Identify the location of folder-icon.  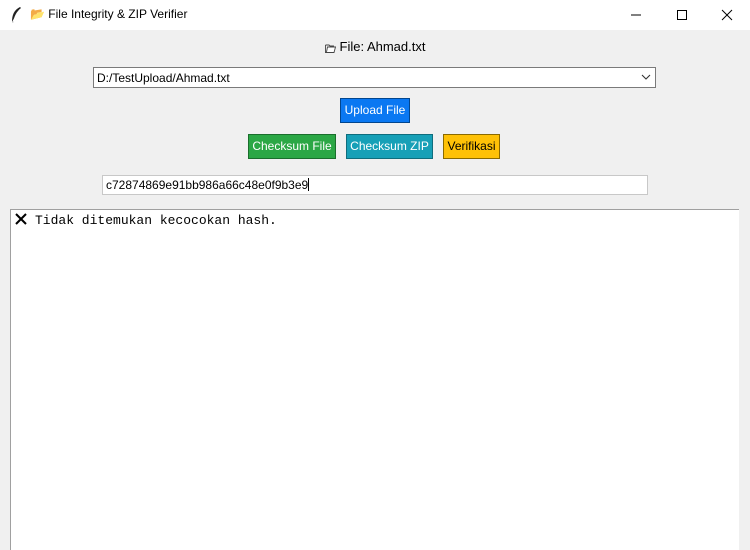
(330, 48).